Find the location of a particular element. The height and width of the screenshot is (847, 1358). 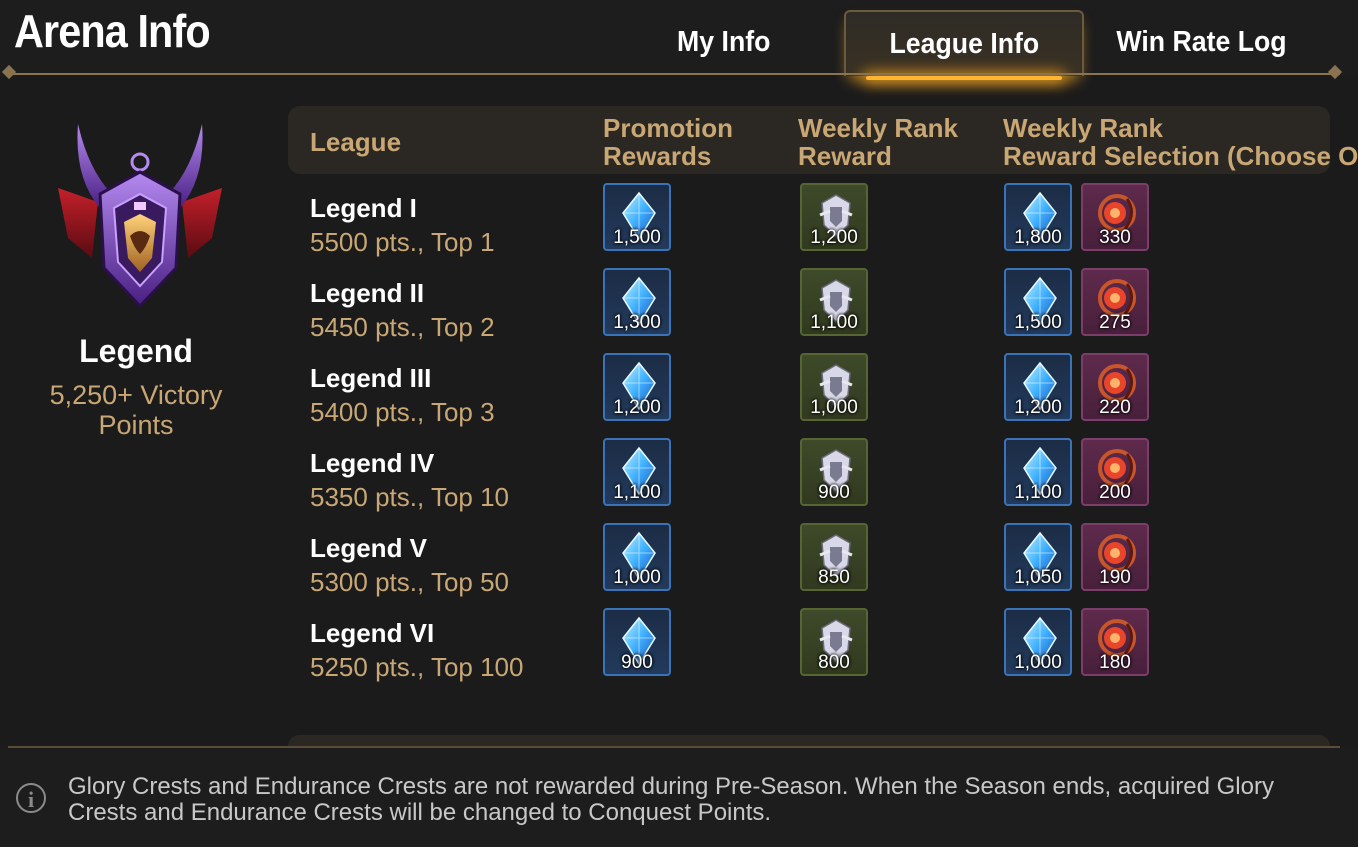

selection-crest-item: 275 is located at coordinates (1115, 302).